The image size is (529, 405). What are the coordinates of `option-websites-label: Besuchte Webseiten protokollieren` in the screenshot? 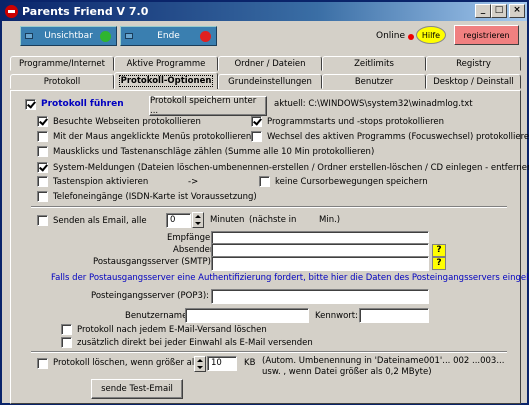 It's located at (127, 122).